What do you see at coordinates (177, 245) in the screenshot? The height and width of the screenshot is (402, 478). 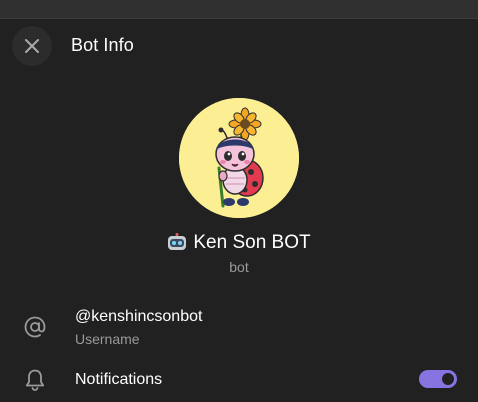 I see `robot-face-icon` at bounding box center [177, 245].